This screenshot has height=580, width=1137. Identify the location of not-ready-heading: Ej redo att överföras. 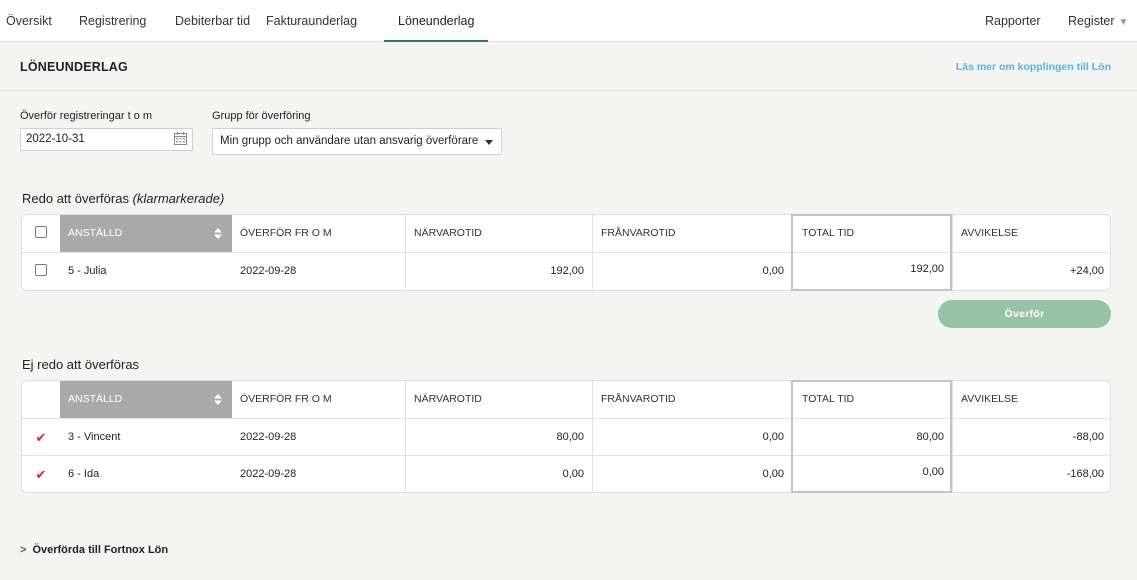
(81, 364).